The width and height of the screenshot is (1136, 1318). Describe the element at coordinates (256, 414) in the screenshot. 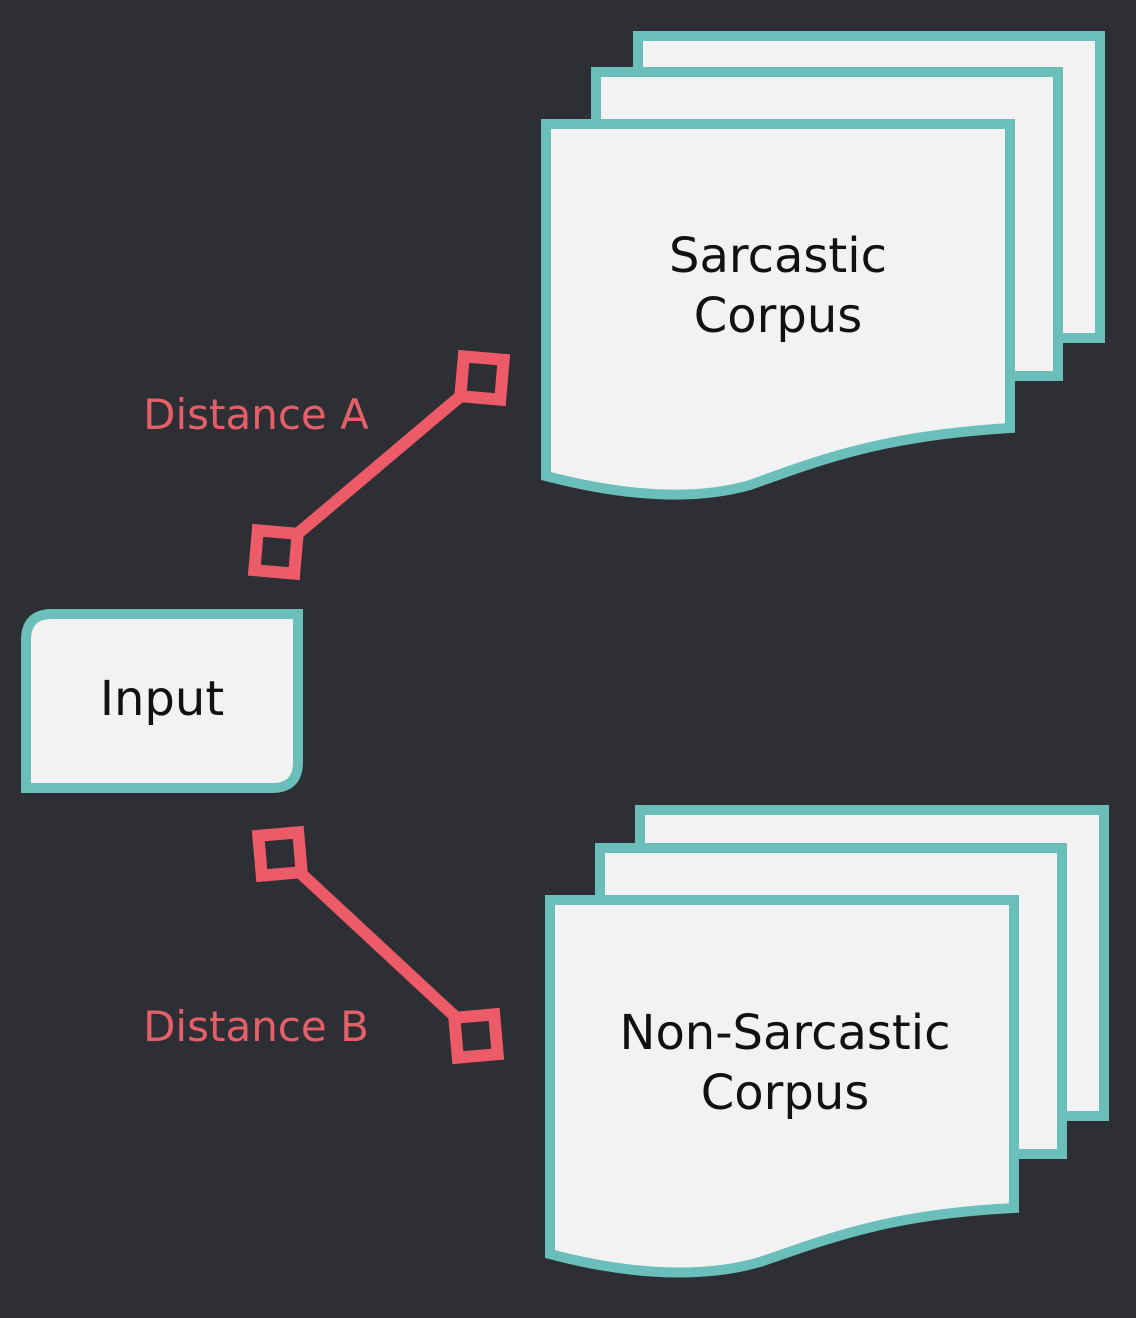

I see `distance-a-label: Distance A` at that location.